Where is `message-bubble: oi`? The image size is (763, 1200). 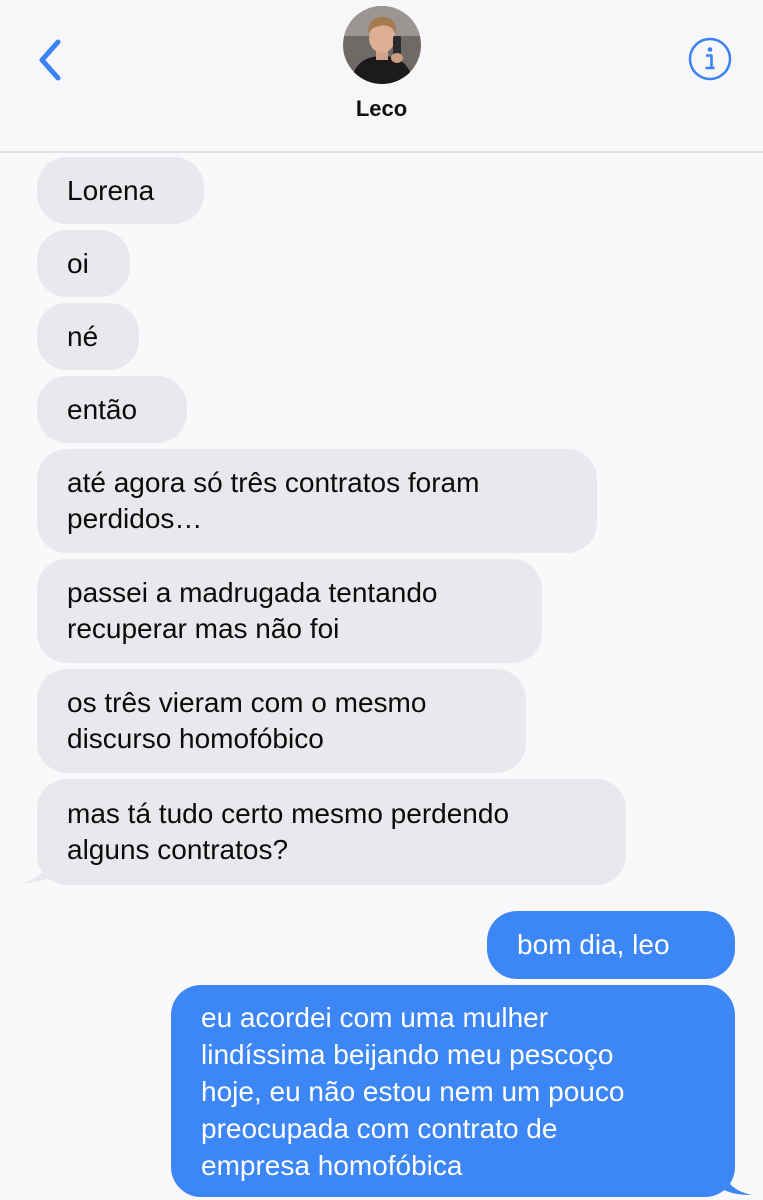 message-bubble: oi is located at coordinates (83, 263).